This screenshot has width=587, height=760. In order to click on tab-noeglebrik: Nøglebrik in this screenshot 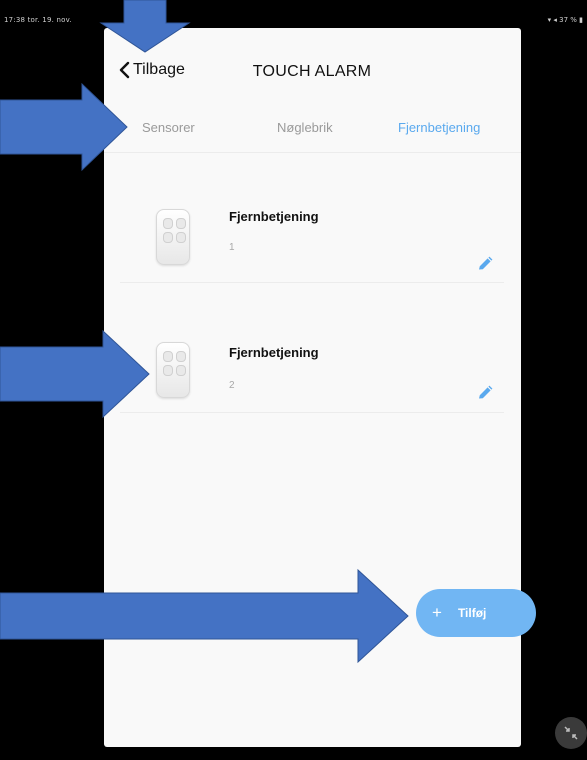, I will do `click(305, 127)`.